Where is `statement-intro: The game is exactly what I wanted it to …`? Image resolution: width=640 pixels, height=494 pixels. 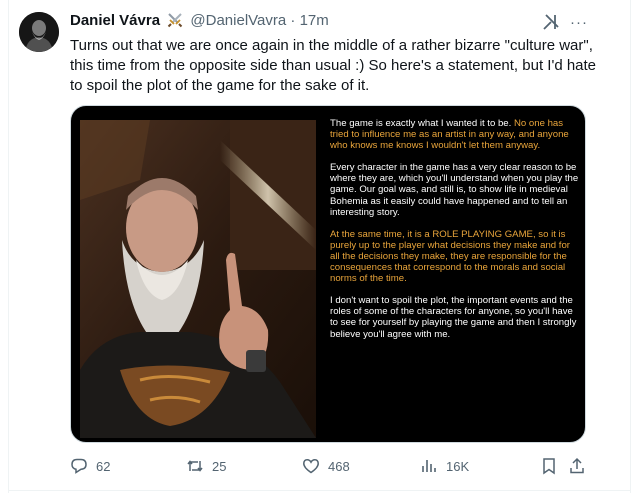 statement-intro: The game is exactly what I wanted it to … is located at coordinates (421, 123).